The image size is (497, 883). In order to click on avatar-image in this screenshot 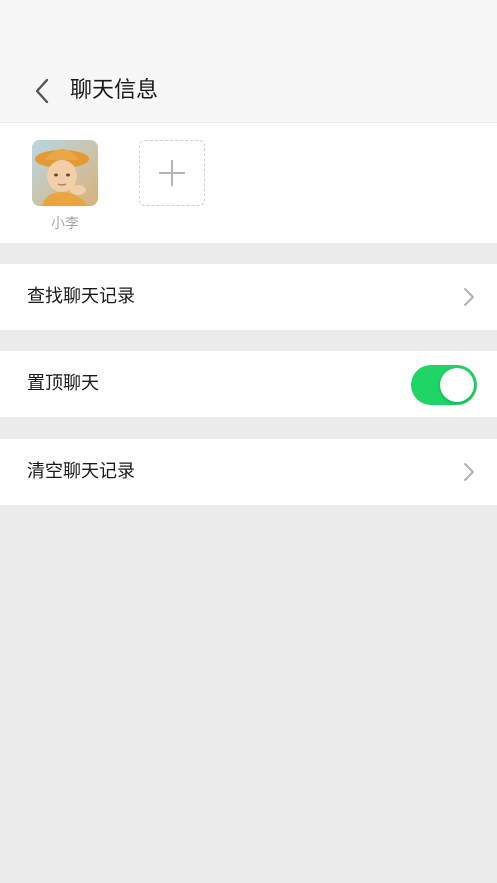, I will do `click(65, 173)`.